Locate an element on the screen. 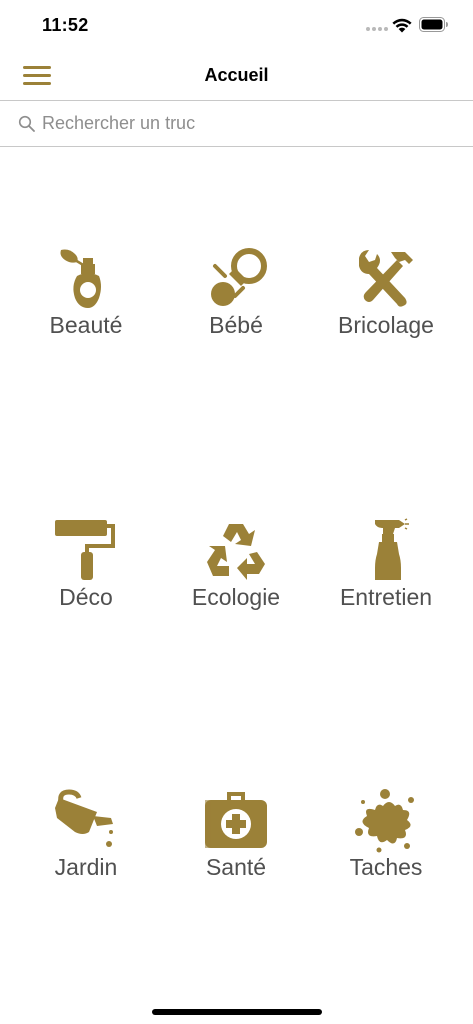 This screenshot has height=1024, width=473. category-label: Entretien is located at coordinates (386, 597).